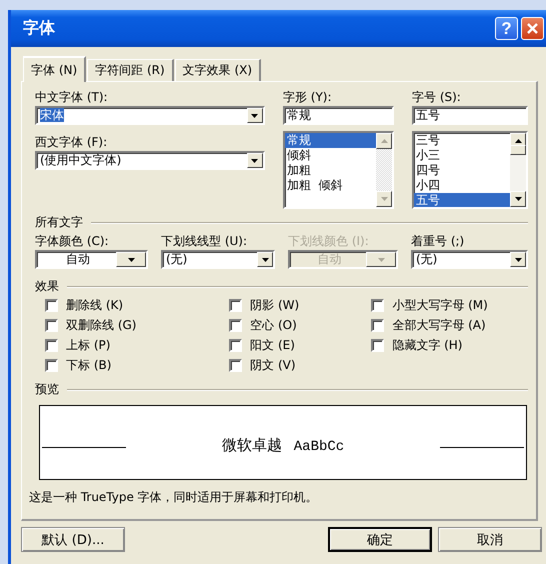  I want to click on style-field: 常规, so click(338, 115).